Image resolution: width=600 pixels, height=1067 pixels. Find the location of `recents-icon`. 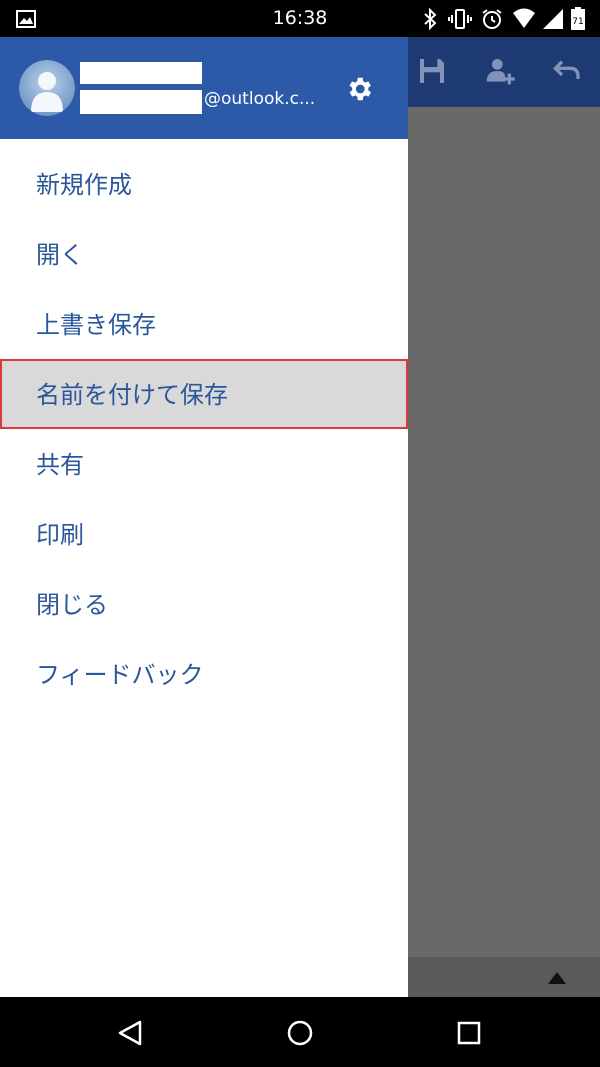

recents-icon is located at coordinates (469, 1033).